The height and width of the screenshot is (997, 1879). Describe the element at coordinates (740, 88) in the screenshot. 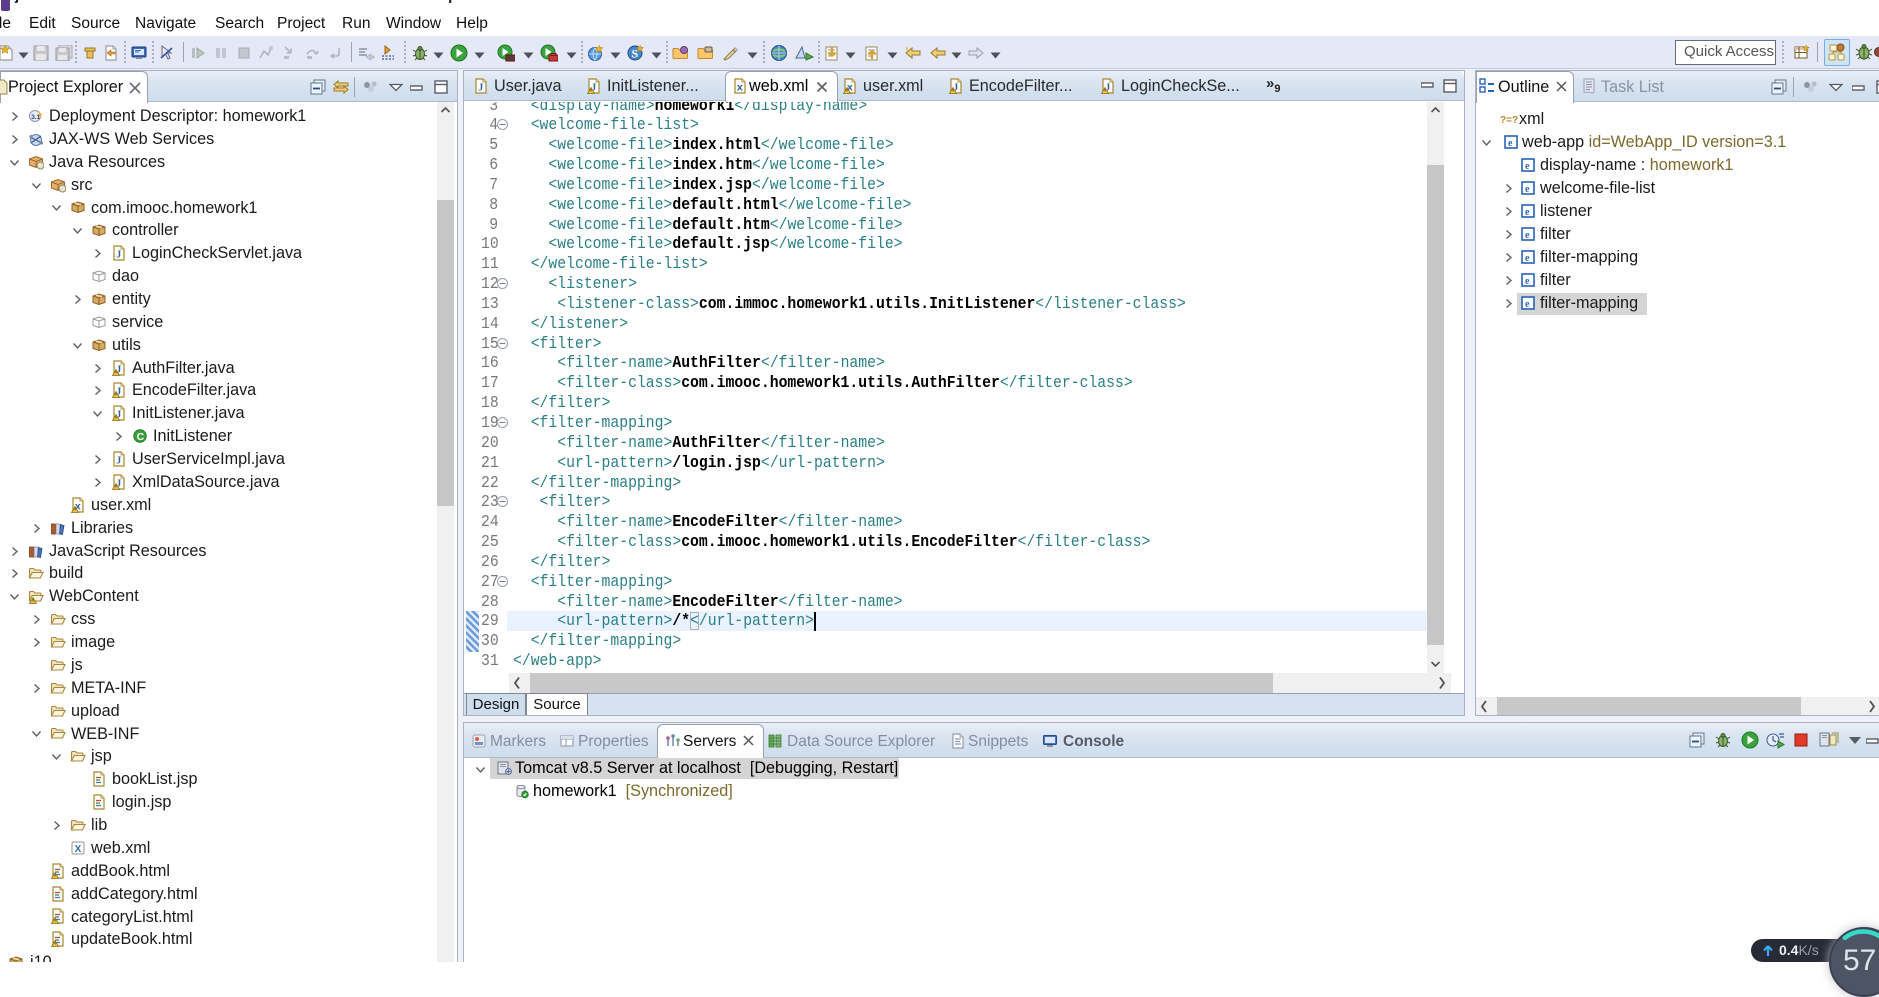

I see `svg-text: x` at that location.